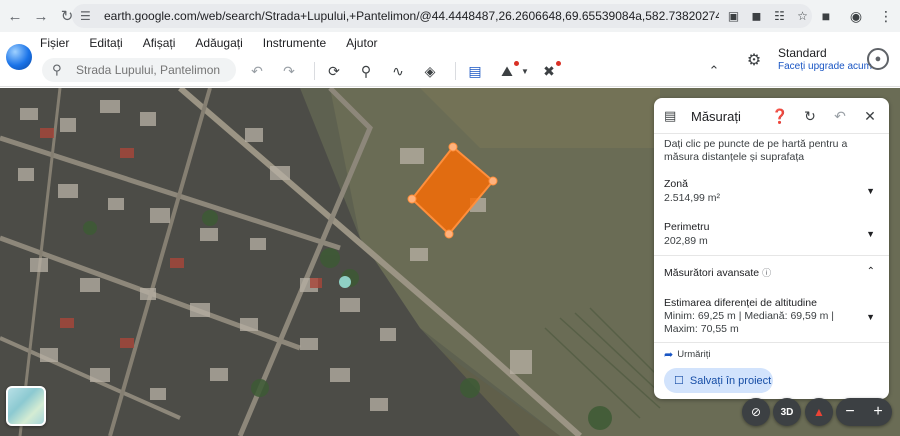 This screenshot has height=436, width=900. What do you see at coordinates (159, 43) in the screenshot?
I see `menu-view: Afișați` at bounding box center [159, 43].